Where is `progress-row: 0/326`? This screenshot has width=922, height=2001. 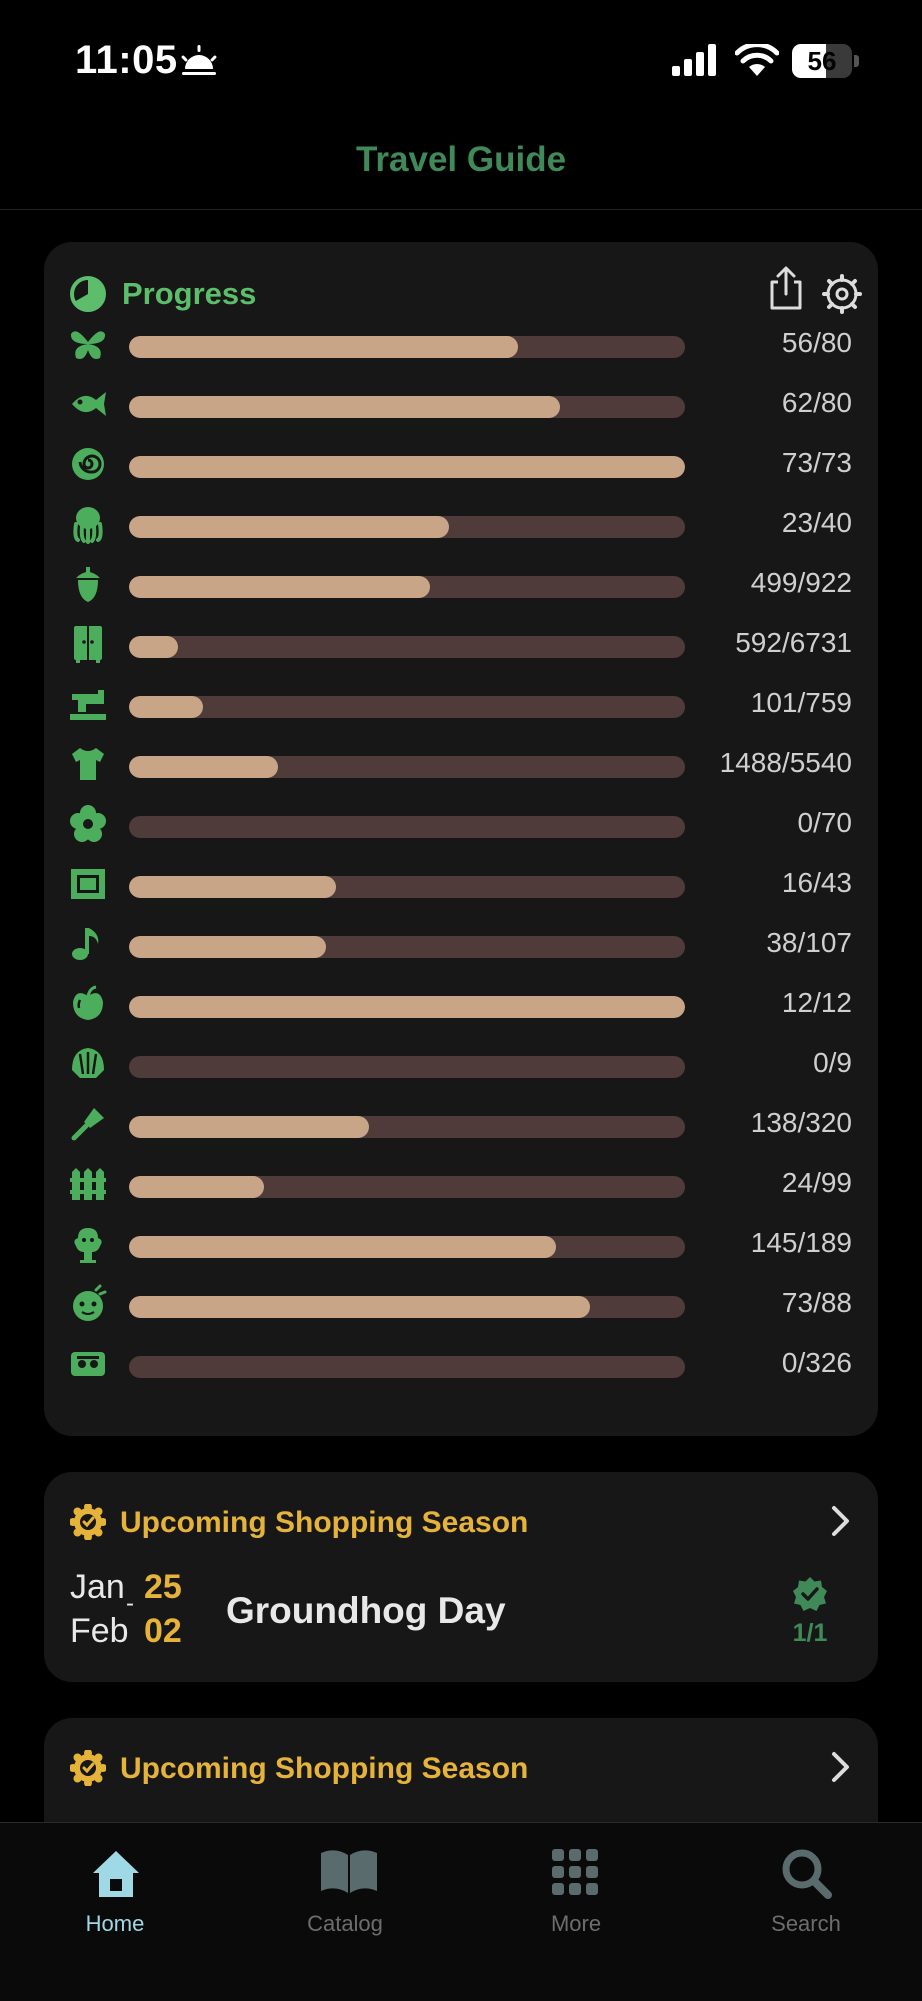
progress-row: 0/326 is located at coordinates (461, 1364).